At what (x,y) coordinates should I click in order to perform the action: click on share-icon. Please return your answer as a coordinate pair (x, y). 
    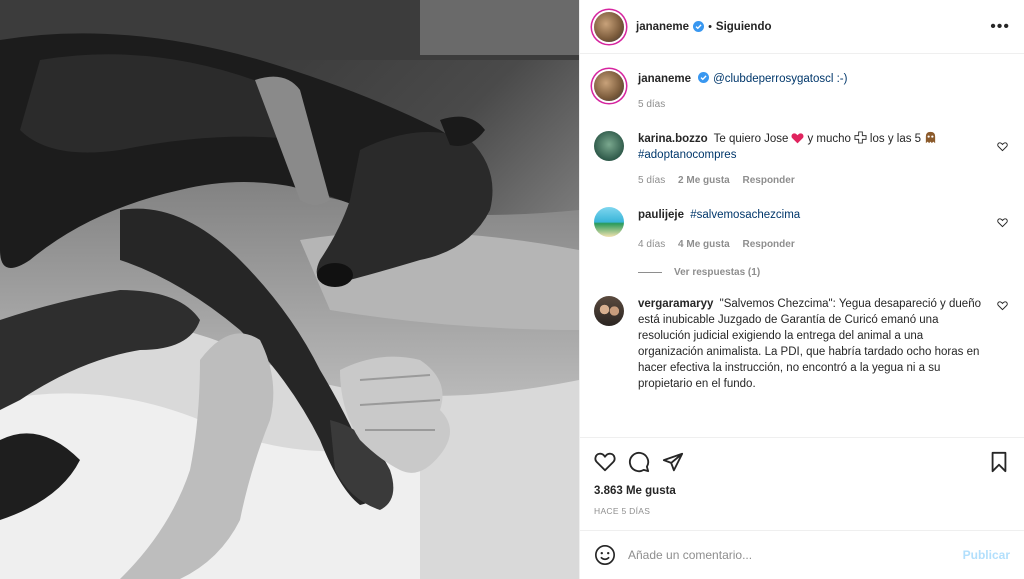
    Looking at the image, I should click on (673, 462).